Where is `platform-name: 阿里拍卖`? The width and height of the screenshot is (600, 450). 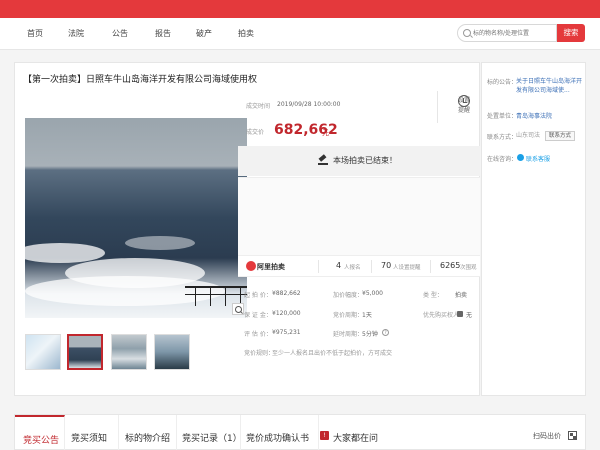
platform-name: 阿里拍卖 is located at coordinates (271, 267).